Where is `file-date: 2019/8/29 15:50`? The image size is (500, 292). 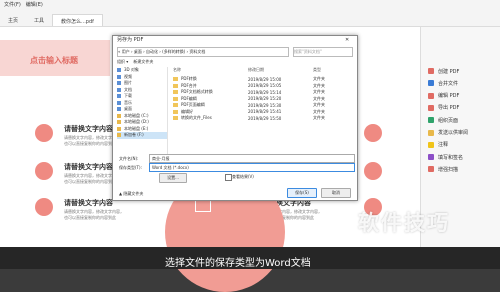 file-date: 2019/8/29 15:50 is located at coordinates (265, 118).